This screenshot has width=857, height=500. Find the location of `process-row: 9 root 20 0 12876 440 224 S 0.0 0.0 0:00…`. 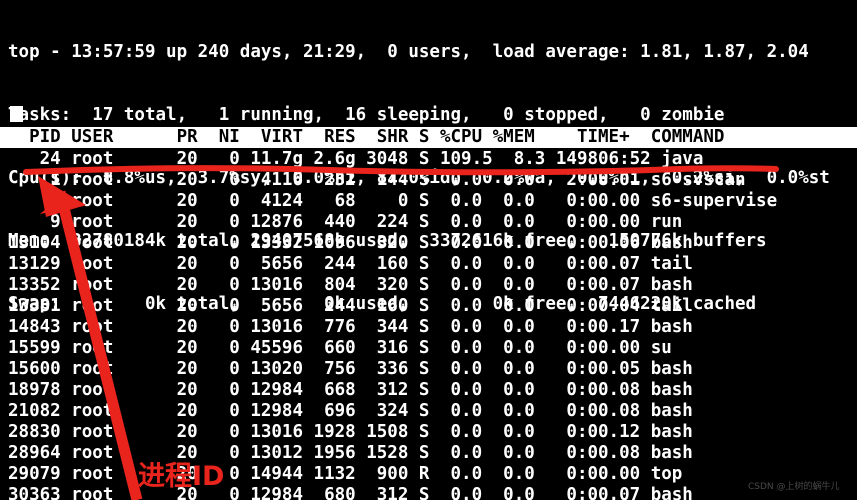

process-row: 9 root 20 0 12876 440 224 S 0.0 0.0 0:00… is located at coordinates (345, 222).